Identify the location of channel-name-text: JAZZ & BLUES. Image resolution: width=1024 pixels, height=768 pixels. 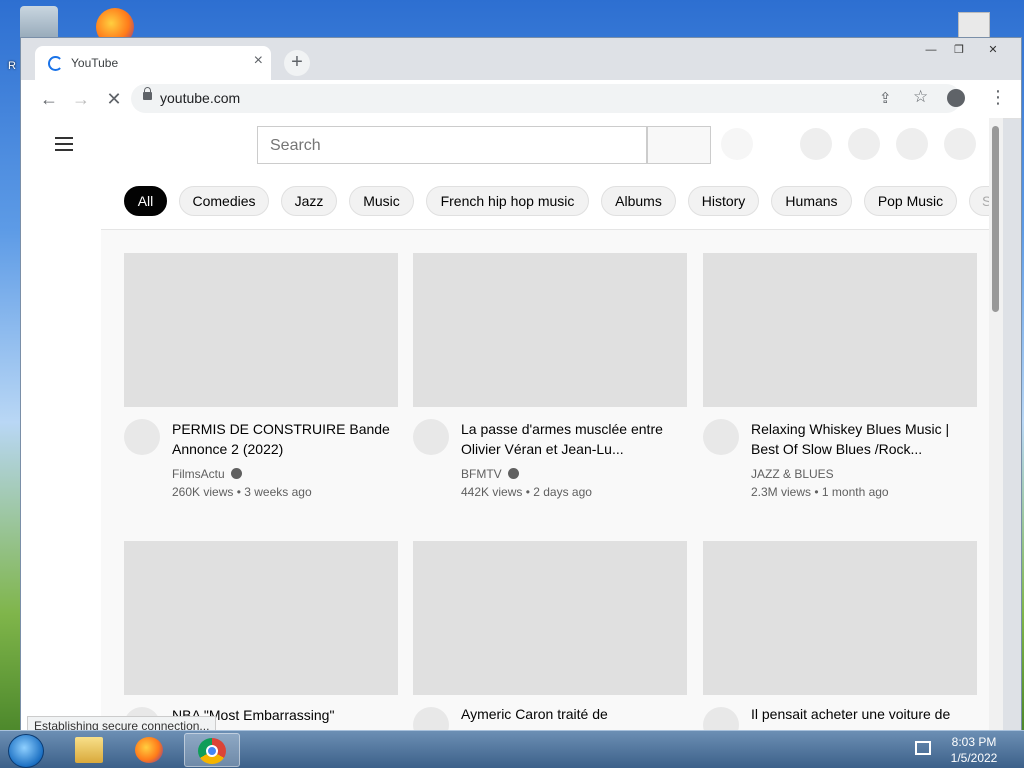
(792, 474).